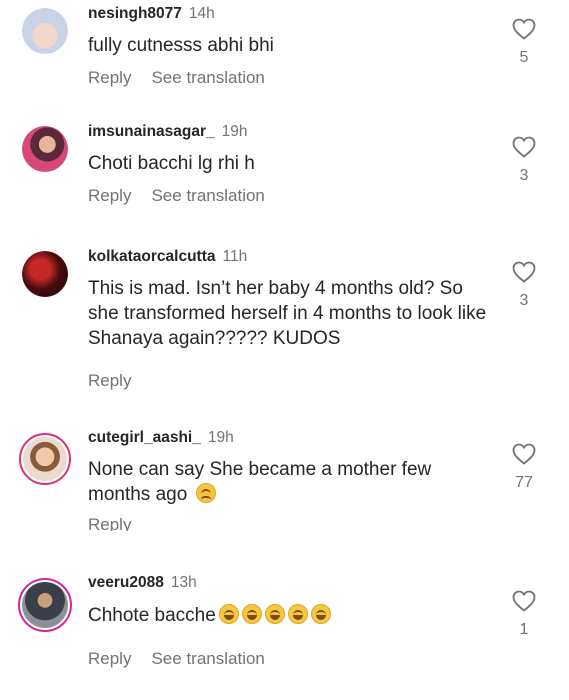  Describe the element at coordinates (205, 493) in the screenshot. I see `pleading-face-emoji` at that location.